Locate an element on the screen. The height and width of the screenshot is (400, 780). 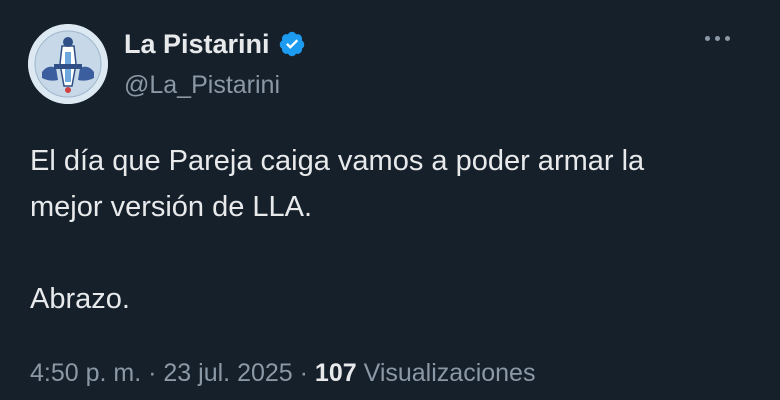
author-handle: @La_Pistarini is located at coordinates (202, 85).